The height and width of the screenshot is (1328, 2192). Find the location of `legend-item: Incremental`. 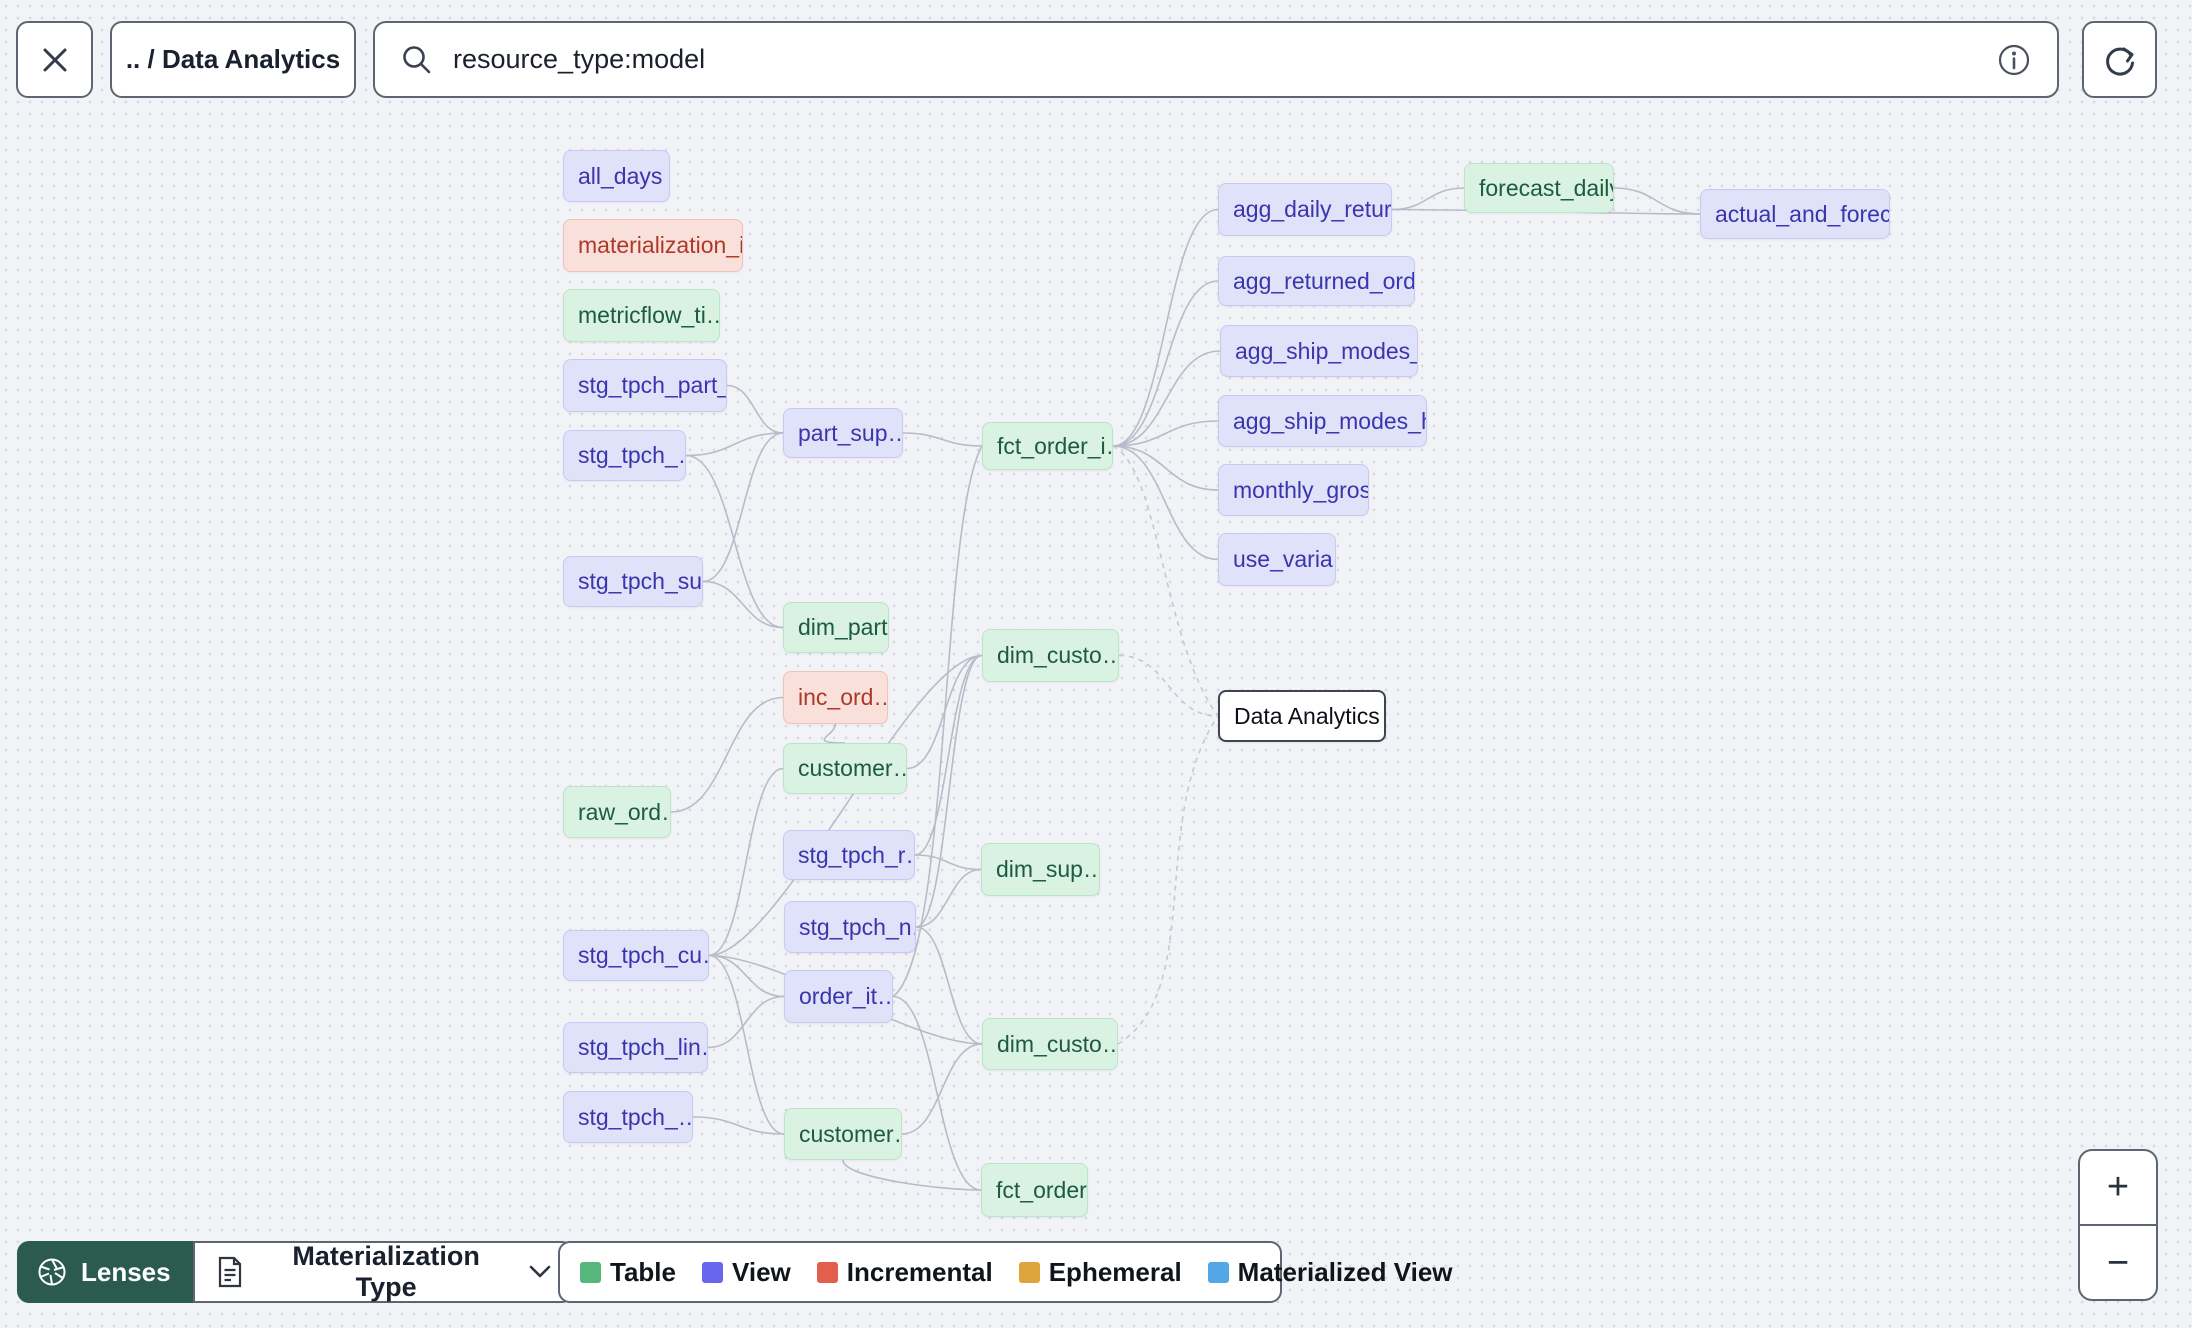

legend-item: Incremental is located at coordinates (904, 1272).